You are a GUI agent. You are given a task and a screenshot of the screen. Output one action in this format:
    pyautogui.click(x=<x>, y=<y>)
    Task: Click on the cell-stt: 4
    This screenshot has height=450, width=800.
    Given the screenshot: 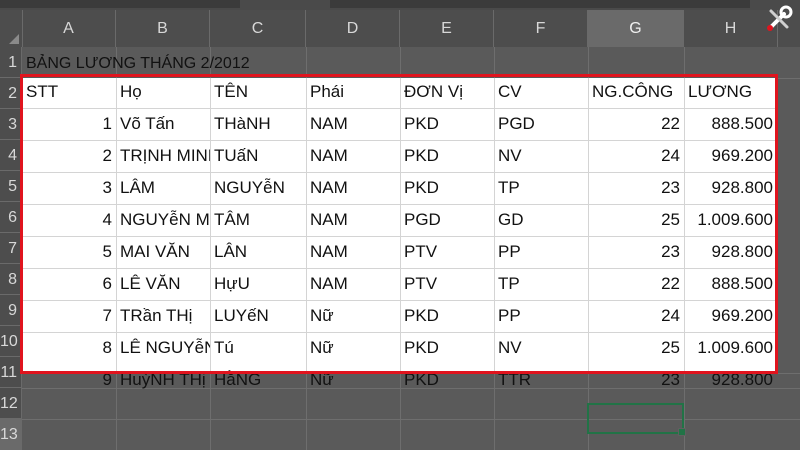 What is the action you would take?
    pyautogui.click(x=69, y=220)
    